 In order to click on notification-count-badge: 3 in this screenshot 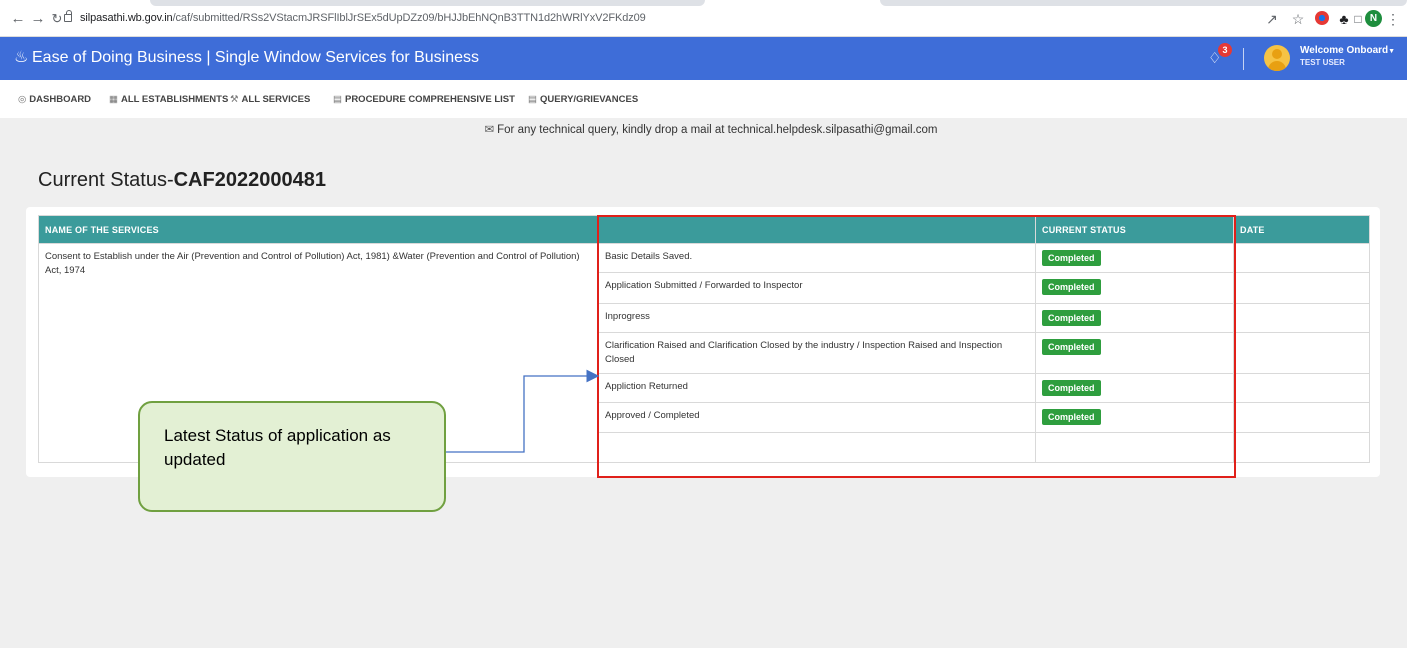, I will do `click(1225, 50)`.